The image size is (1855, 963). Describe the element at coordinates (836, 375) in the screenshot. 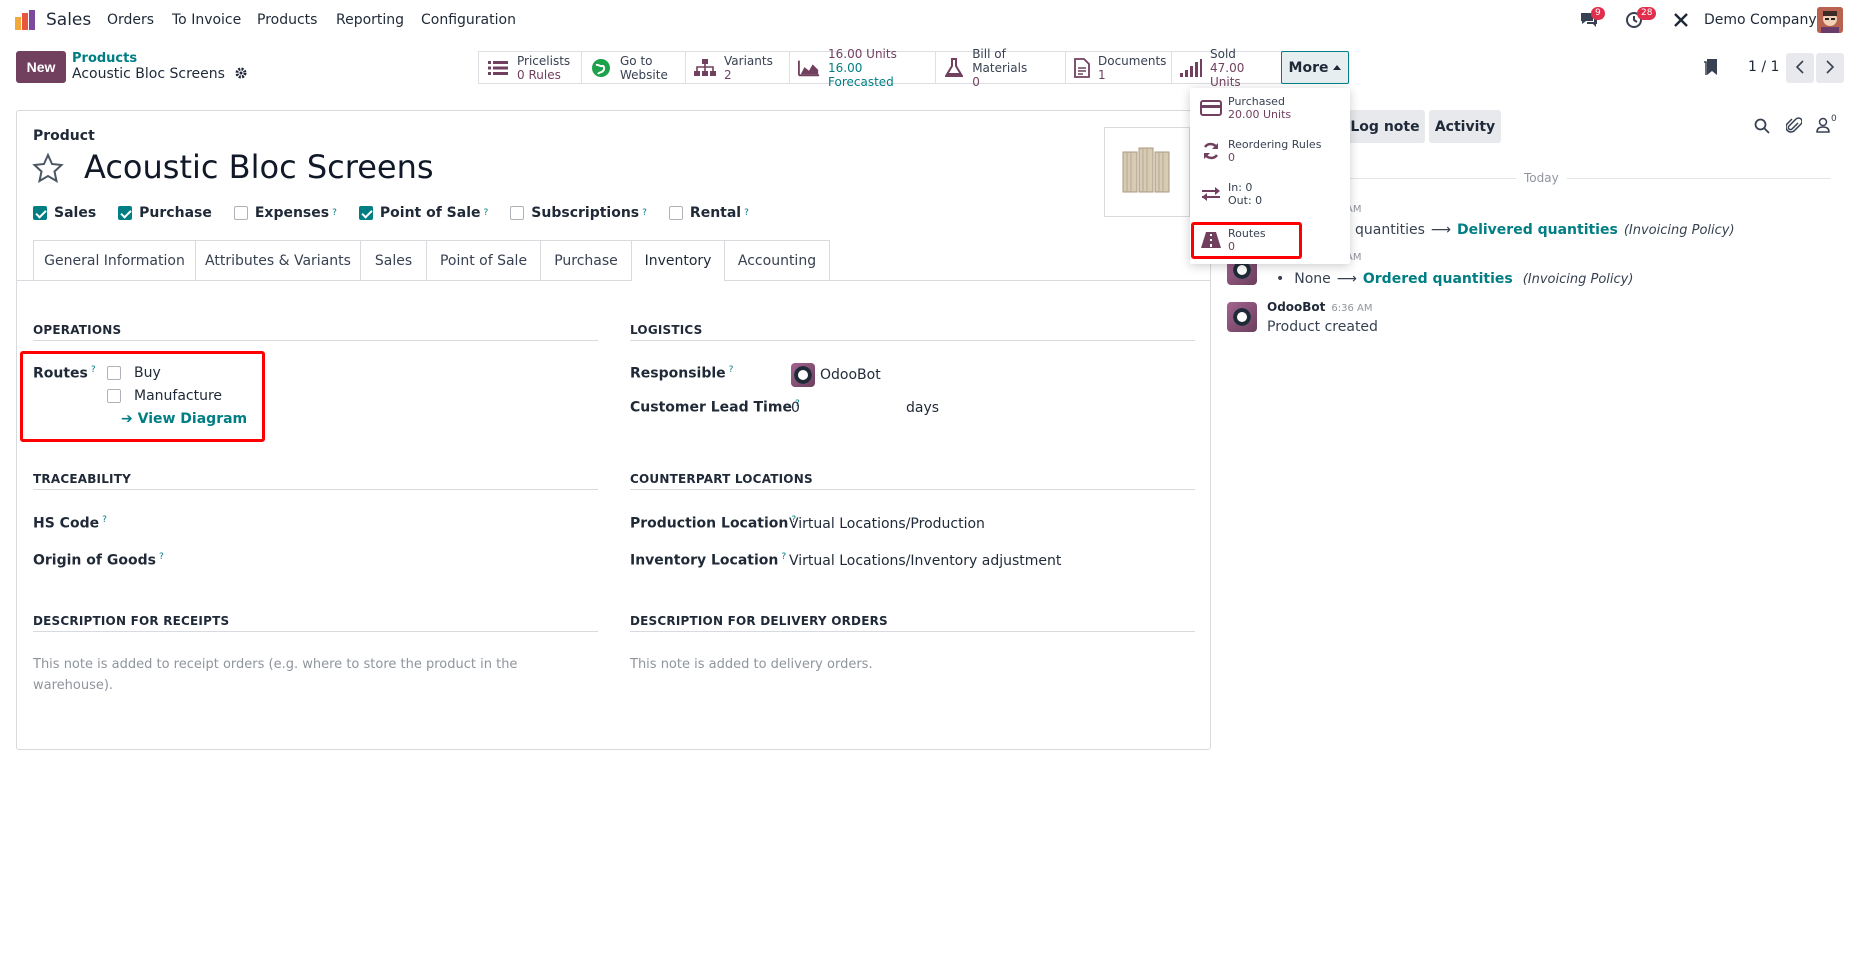

I see `responsible-field: OdooBot` at that location.